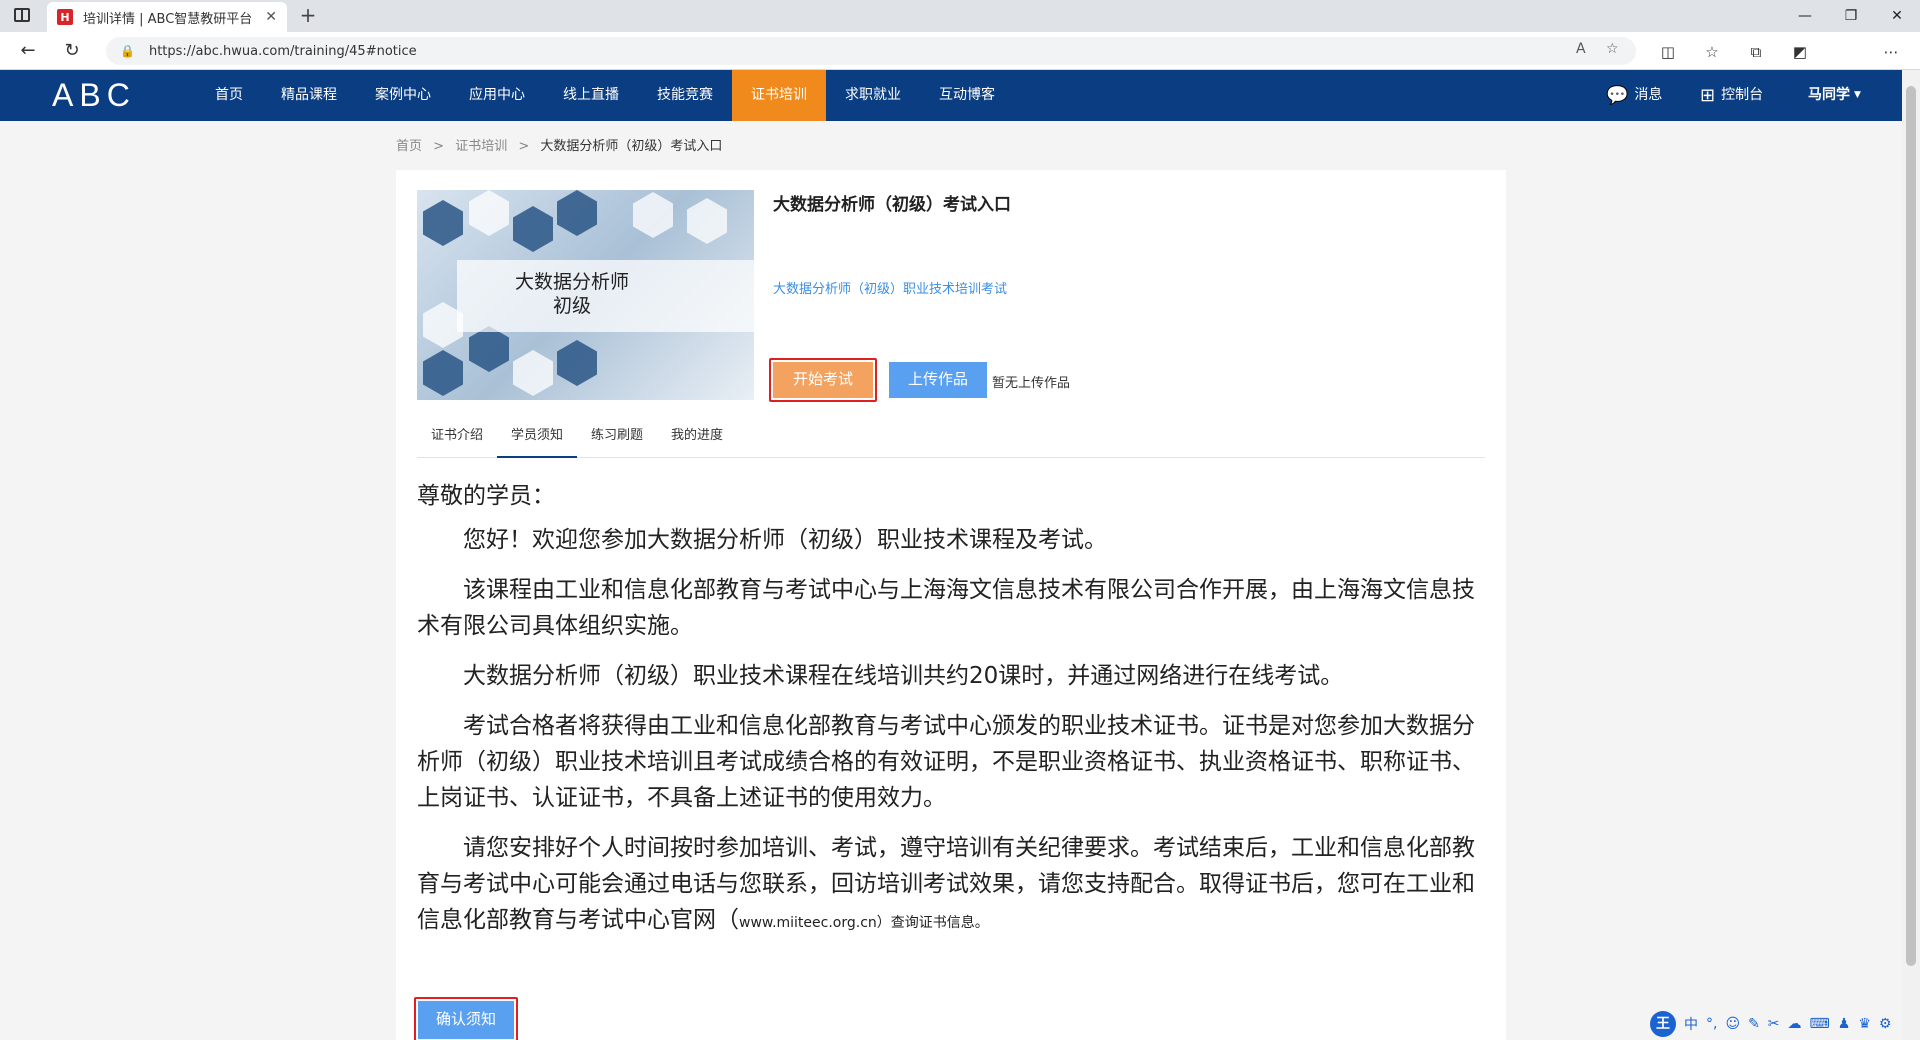 The width and height of the screenshot is (1920, 1040). What do you see at coordinates (1617, 95) in the screenshot?
I see `message-icon: 💬` at bounding box center [1617, 95].